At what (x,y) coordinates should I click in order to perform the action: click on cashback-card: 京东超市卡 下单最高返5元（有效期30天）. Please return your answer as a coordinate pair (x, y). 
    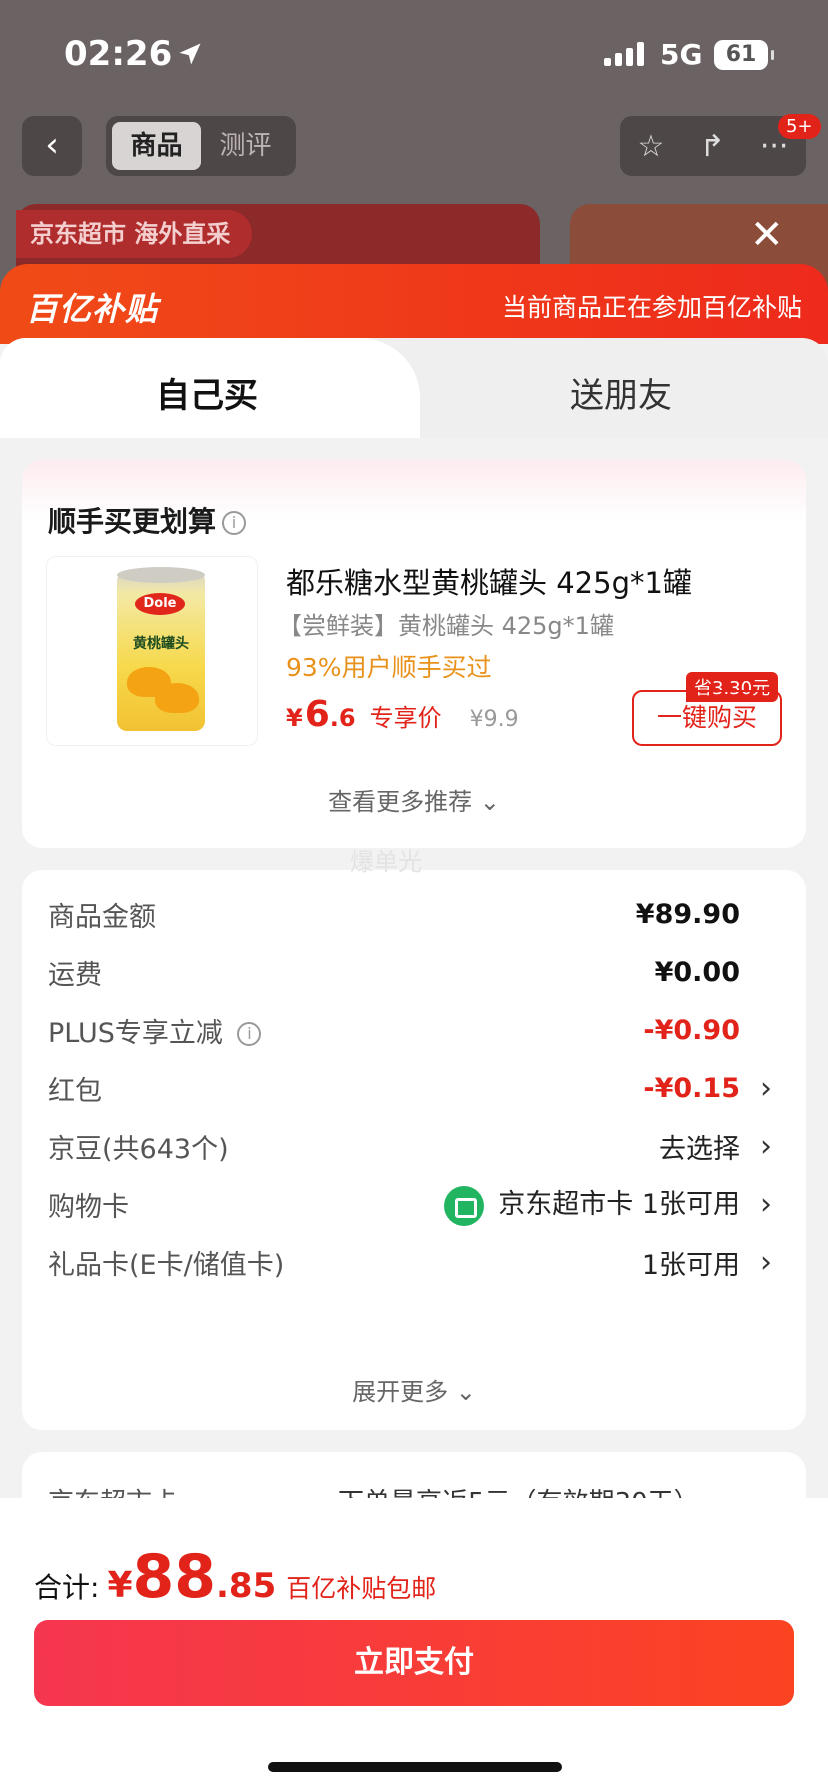
    Looking at the image, I should click on (414, 1475).